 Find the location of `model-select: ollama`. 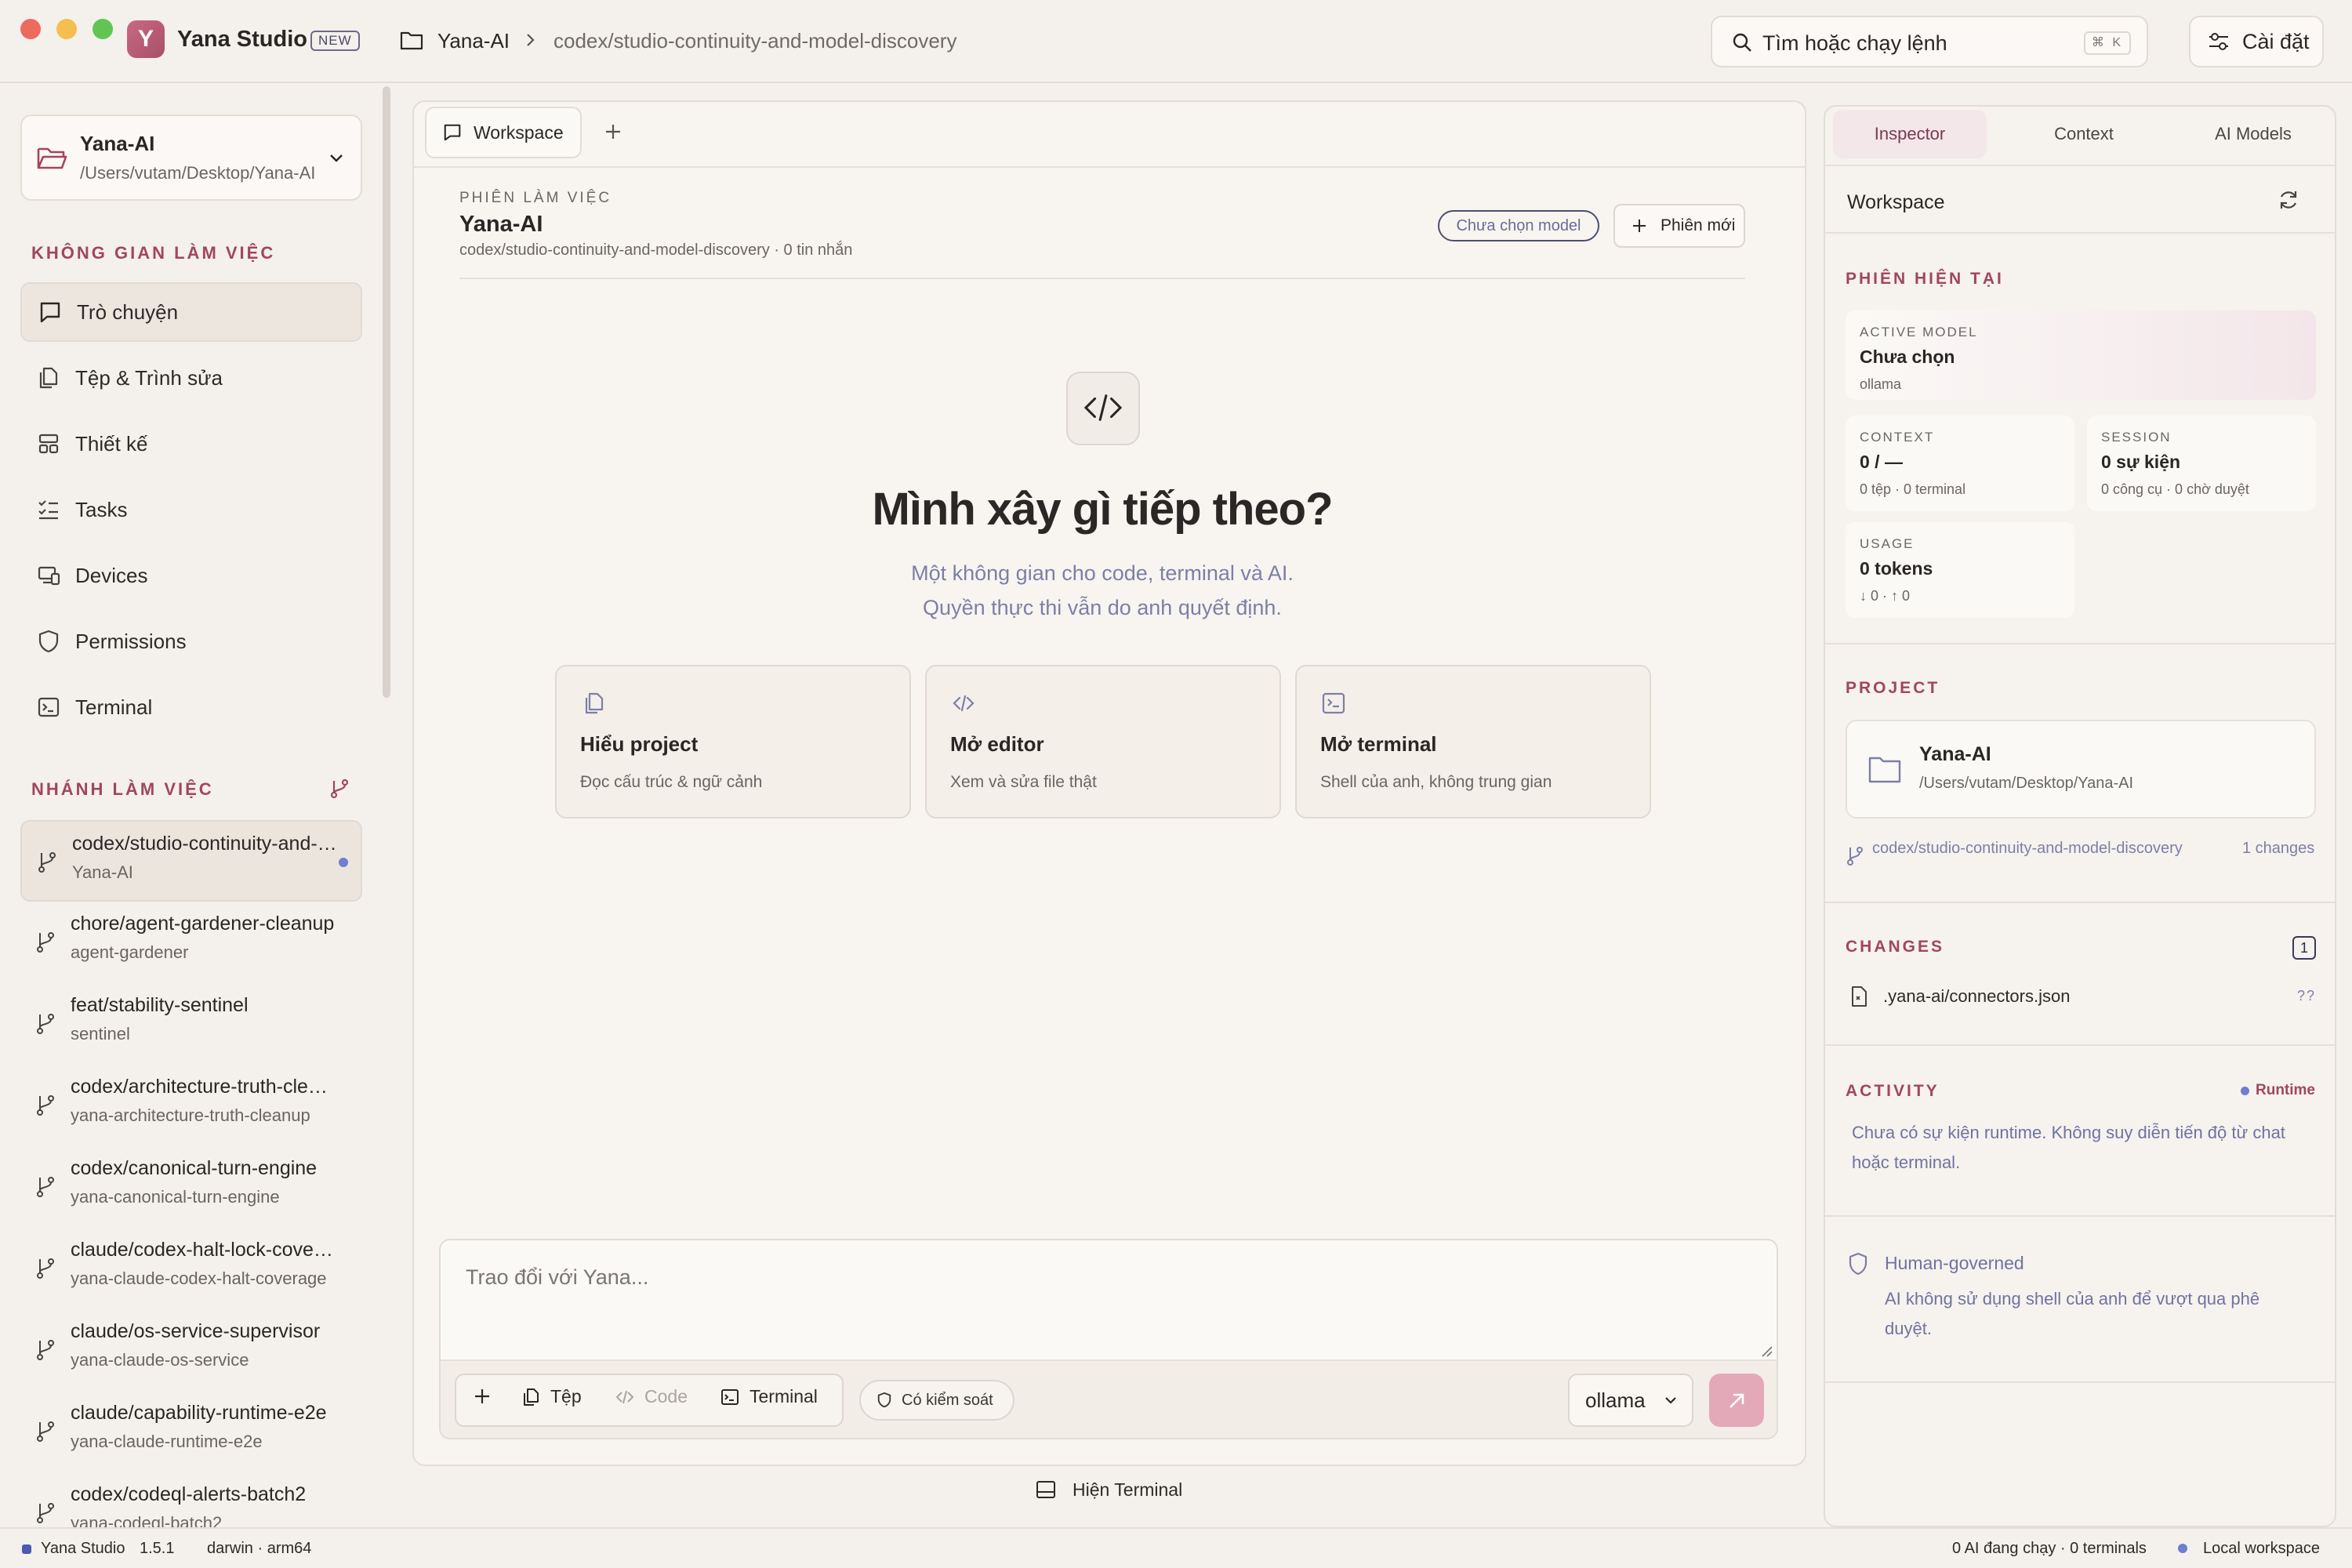

model-select: ollama is located at coordinates (1631, 1400).